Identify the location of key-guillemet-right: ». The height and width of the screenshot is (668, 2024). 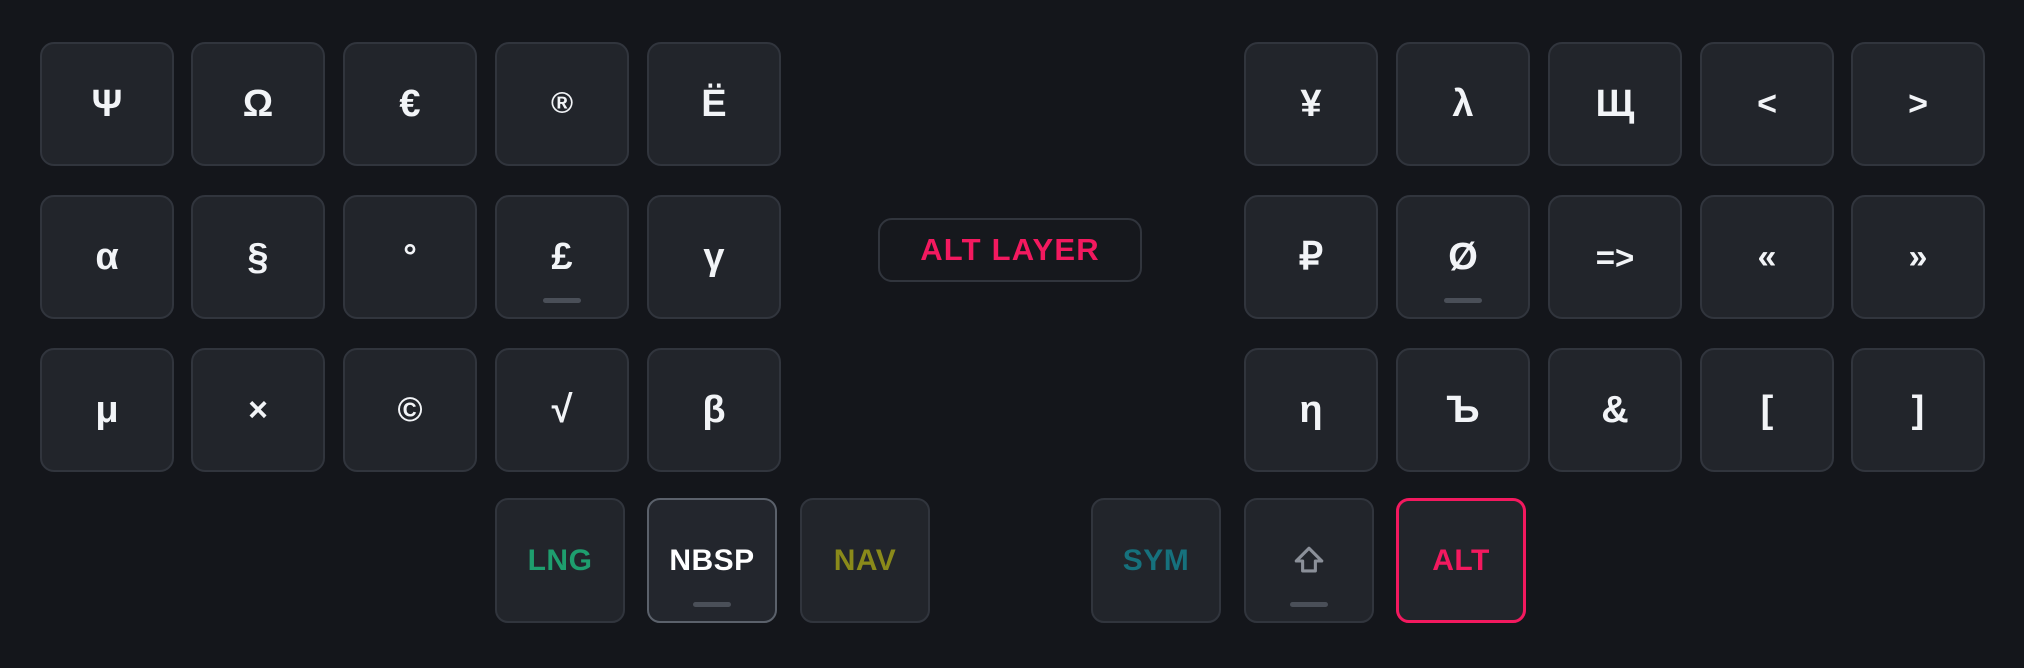
(1918, 257).